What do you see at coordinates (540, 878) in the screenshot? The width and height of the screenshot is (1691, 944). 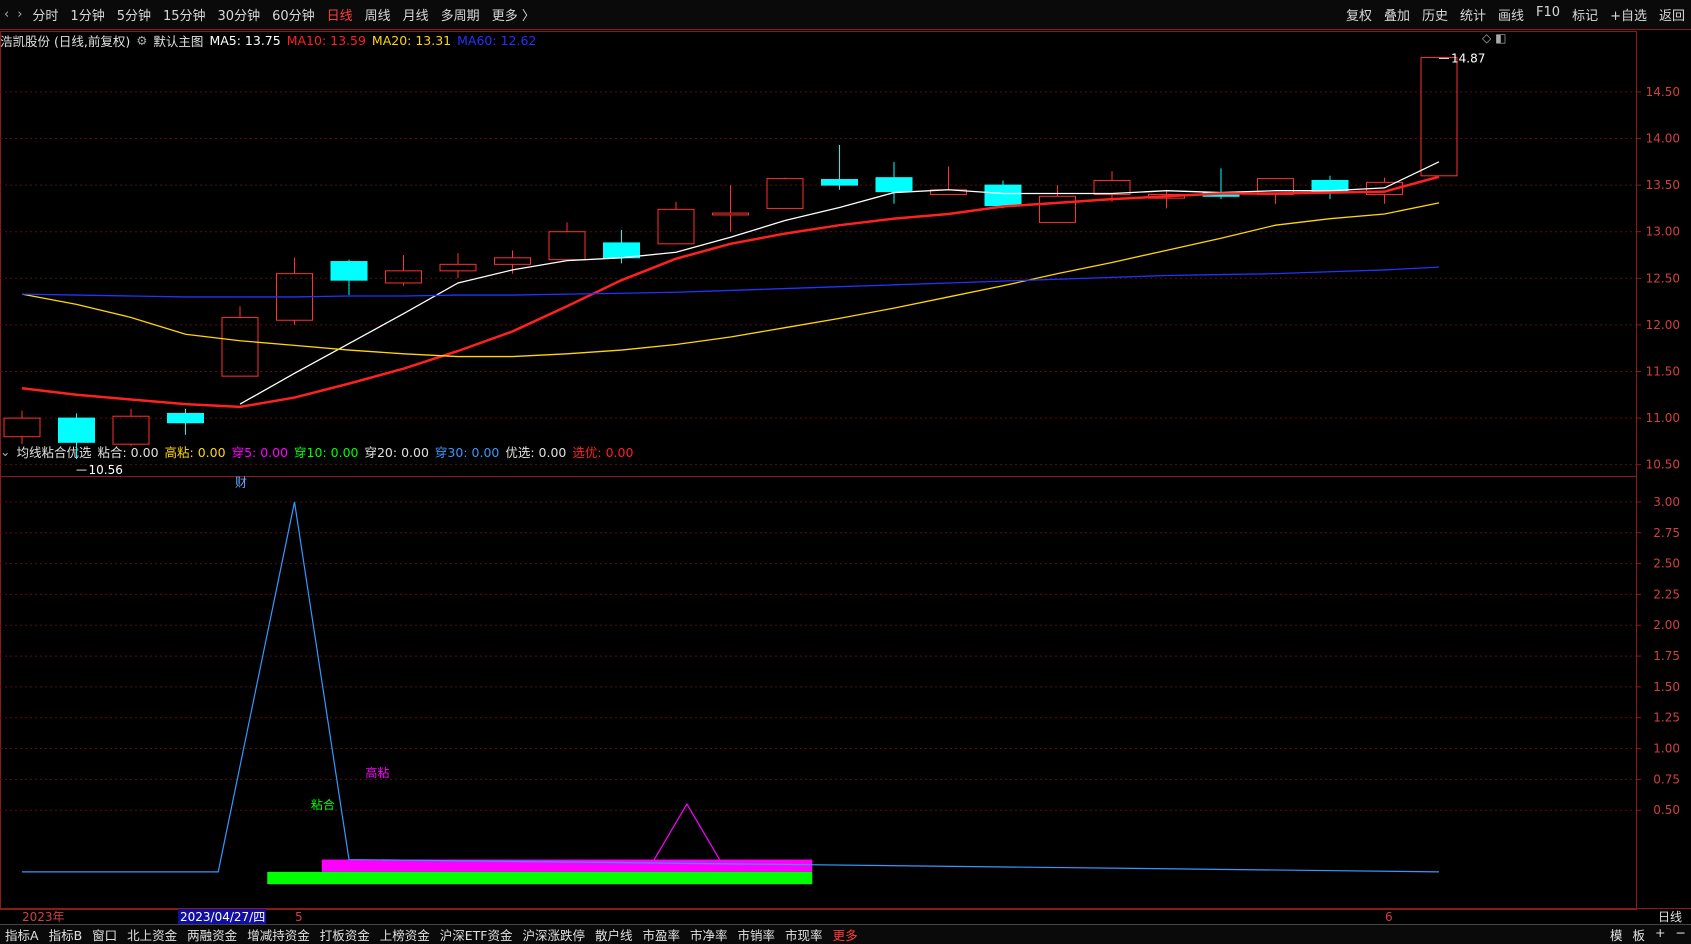 I see `signal-bar-粘合` at bounding box center [540, 878].